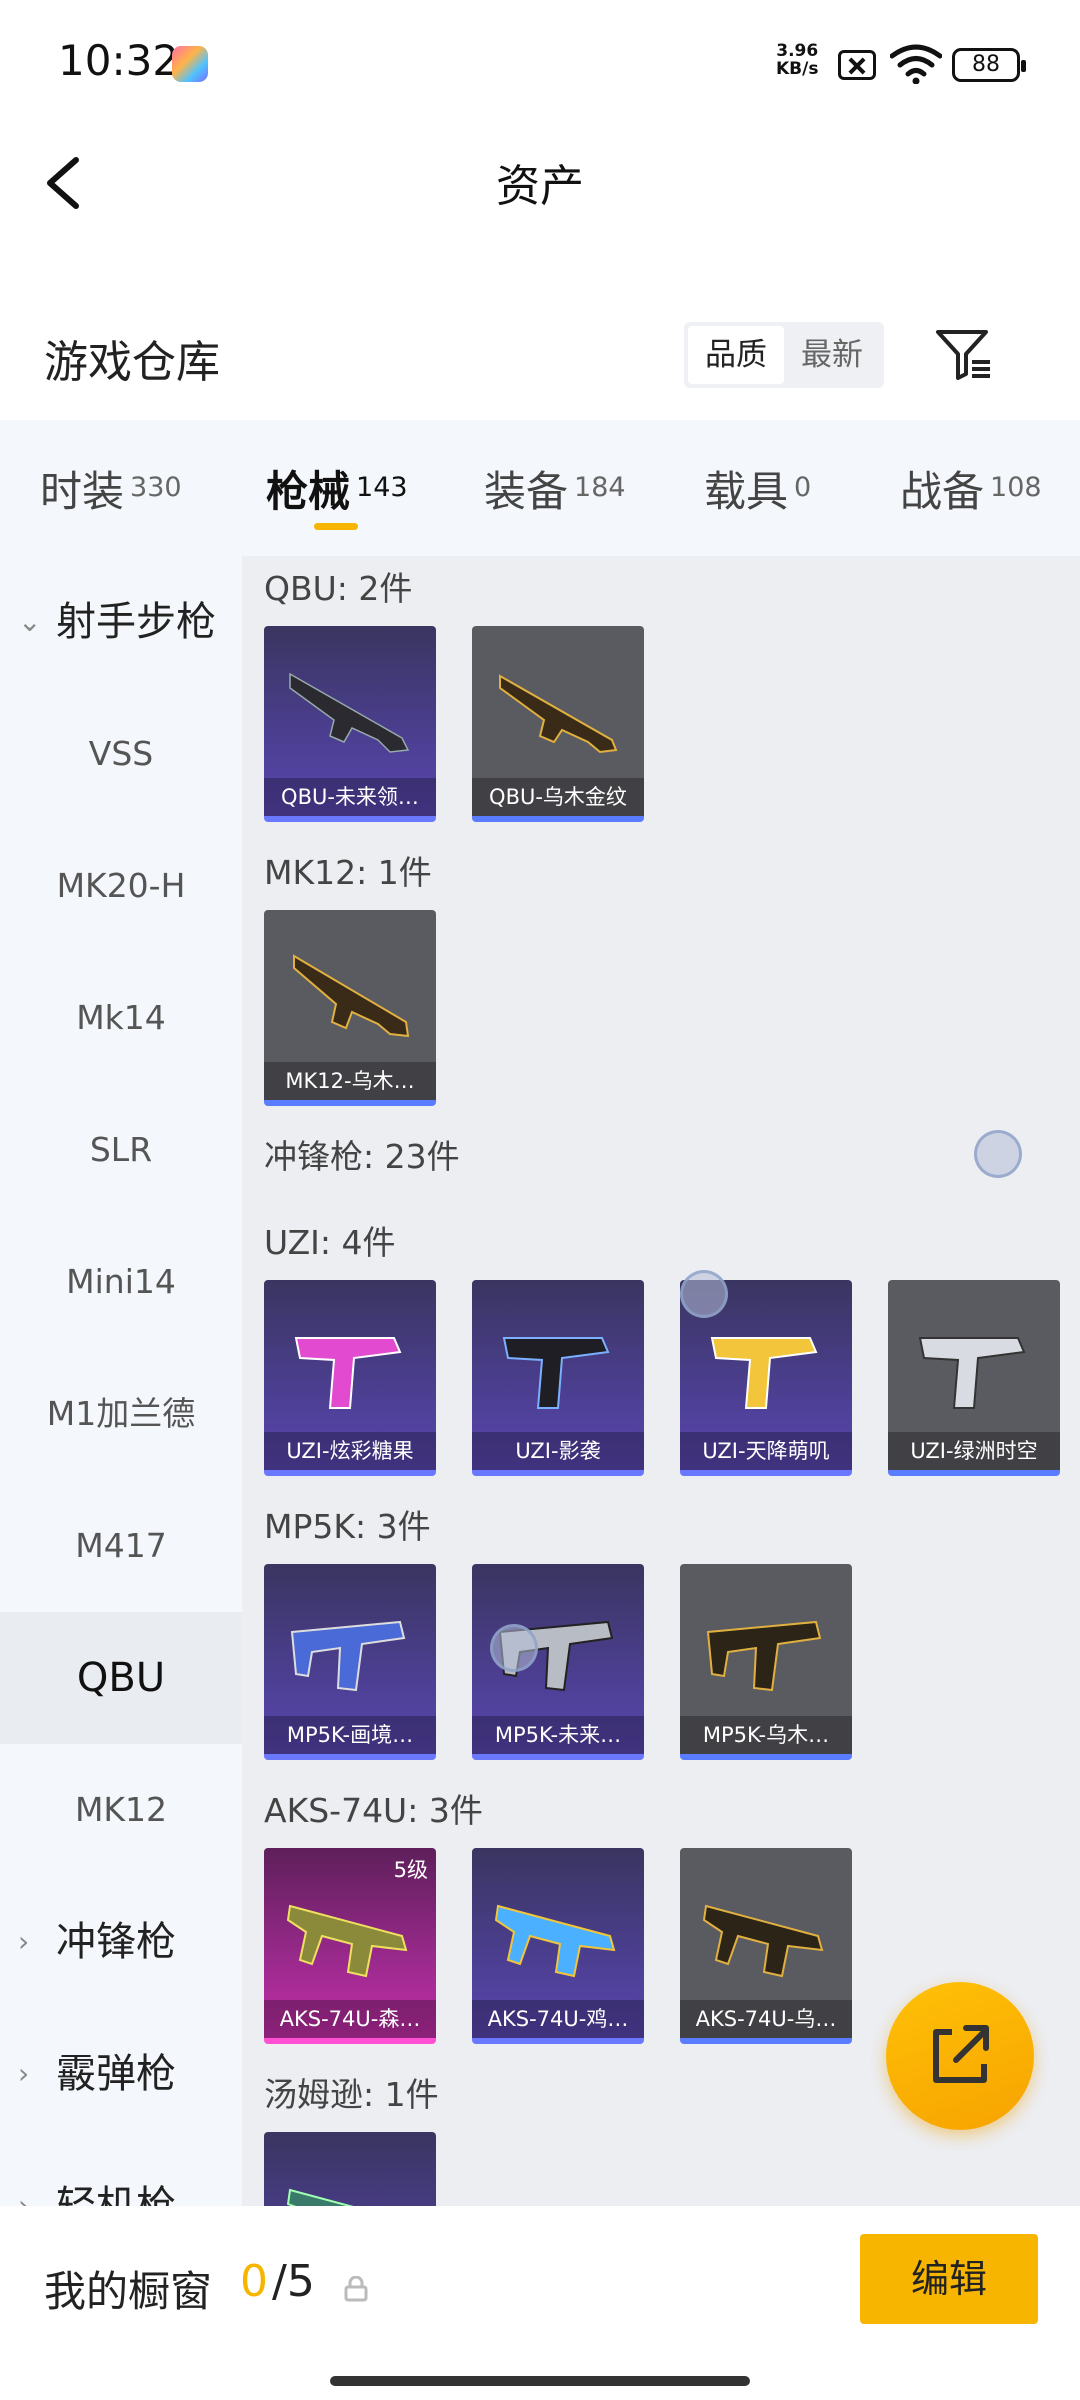 This screenshot has height=2400, width=1080. What do you see at coordinates (330, 1242) in the screenshot?
I see `section-title-uzi: UZI: 4件` at bounding box center [330, 1242].